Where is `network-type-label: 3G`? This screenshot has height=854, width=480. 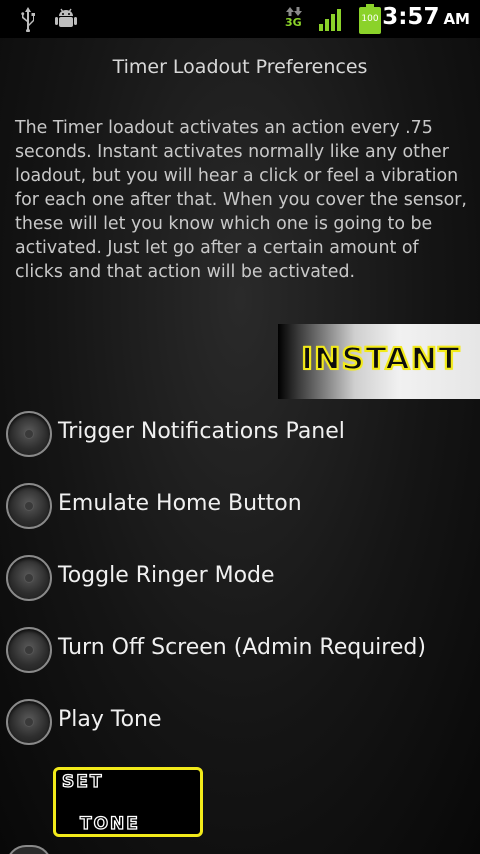 network-type-label: 3G is located at coordinates (293, 22).